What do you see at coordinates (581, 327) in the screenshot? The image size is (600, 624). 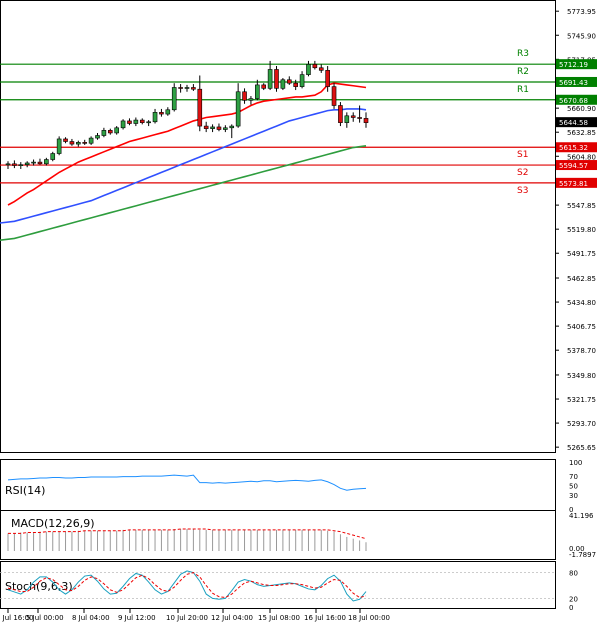 I see `price-tick-label: 5406.75` at bounding box center [581, 327].